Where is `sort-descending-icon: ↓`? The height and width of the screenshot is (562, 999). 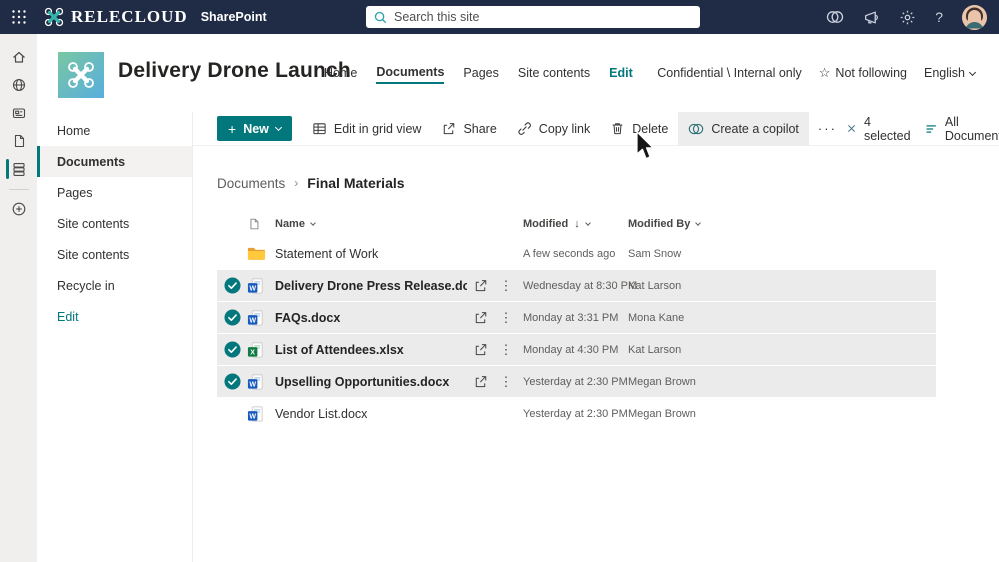 sort-descending-icon: ↓ is located at coordinates (577, 224).